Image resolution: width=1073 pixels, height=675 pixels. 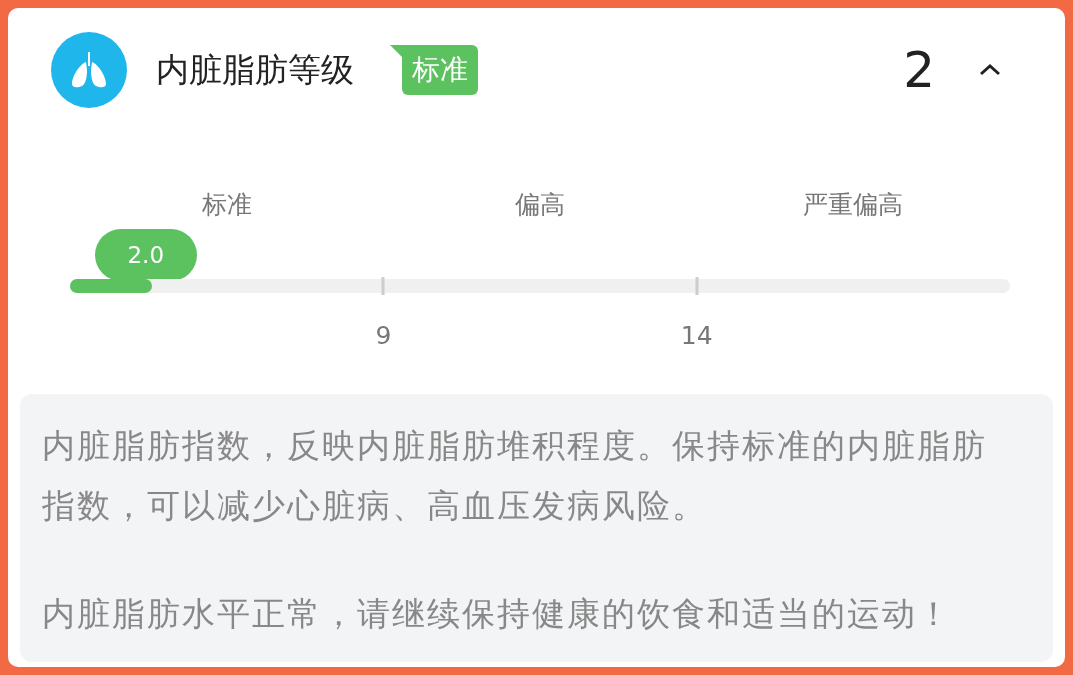 I want to click on status-badge: 标准, so click(x=434, y=70).